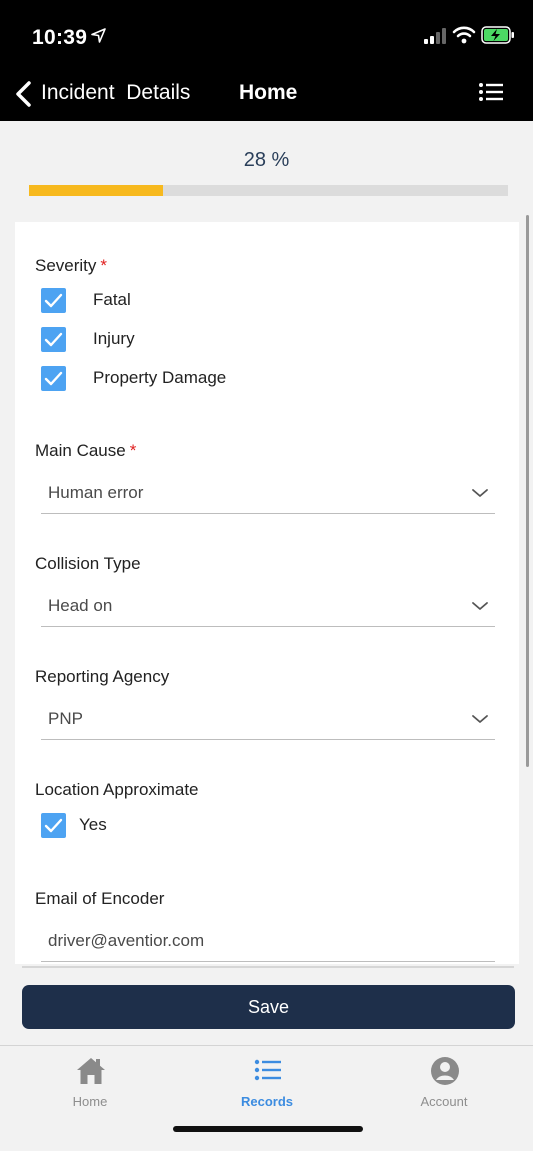  I want to click on status-time: 10:39, so click(60, 37).